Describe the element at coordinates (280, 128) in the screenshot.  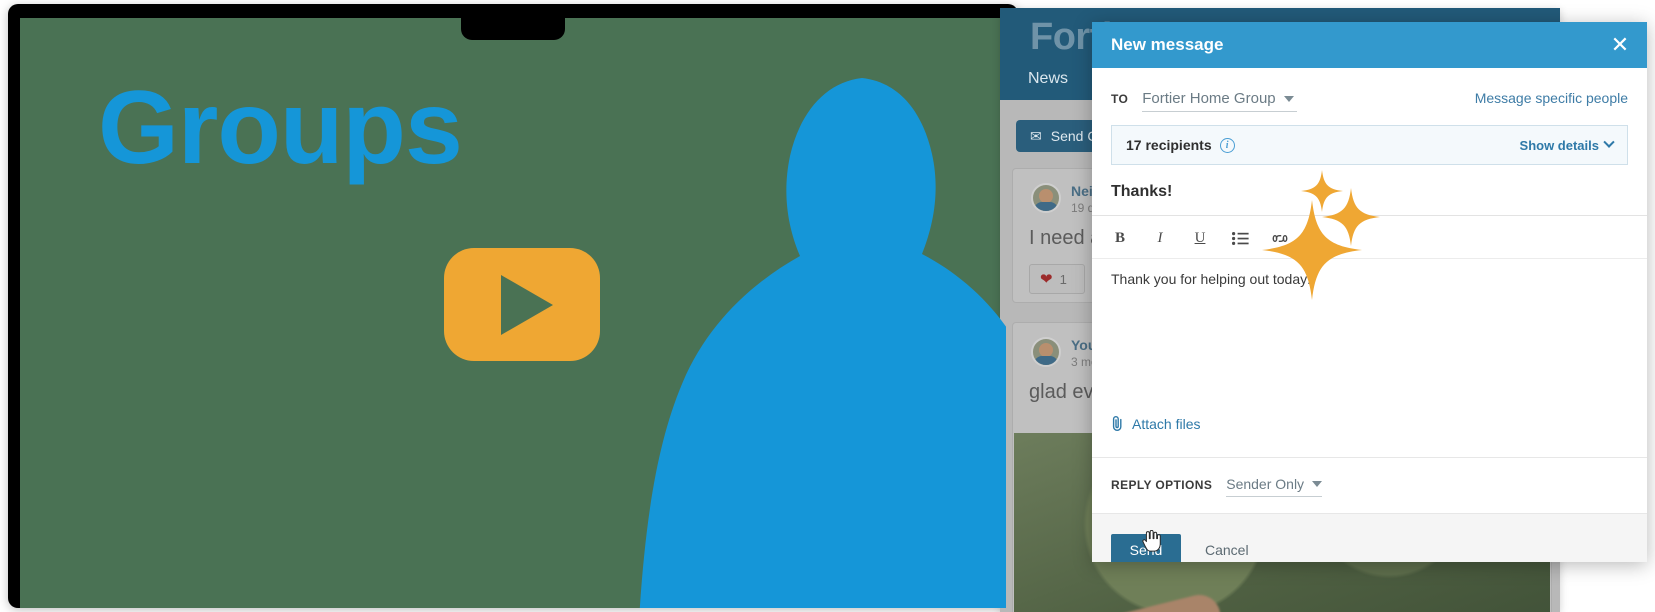
I see `video-title: Groups` at that location.